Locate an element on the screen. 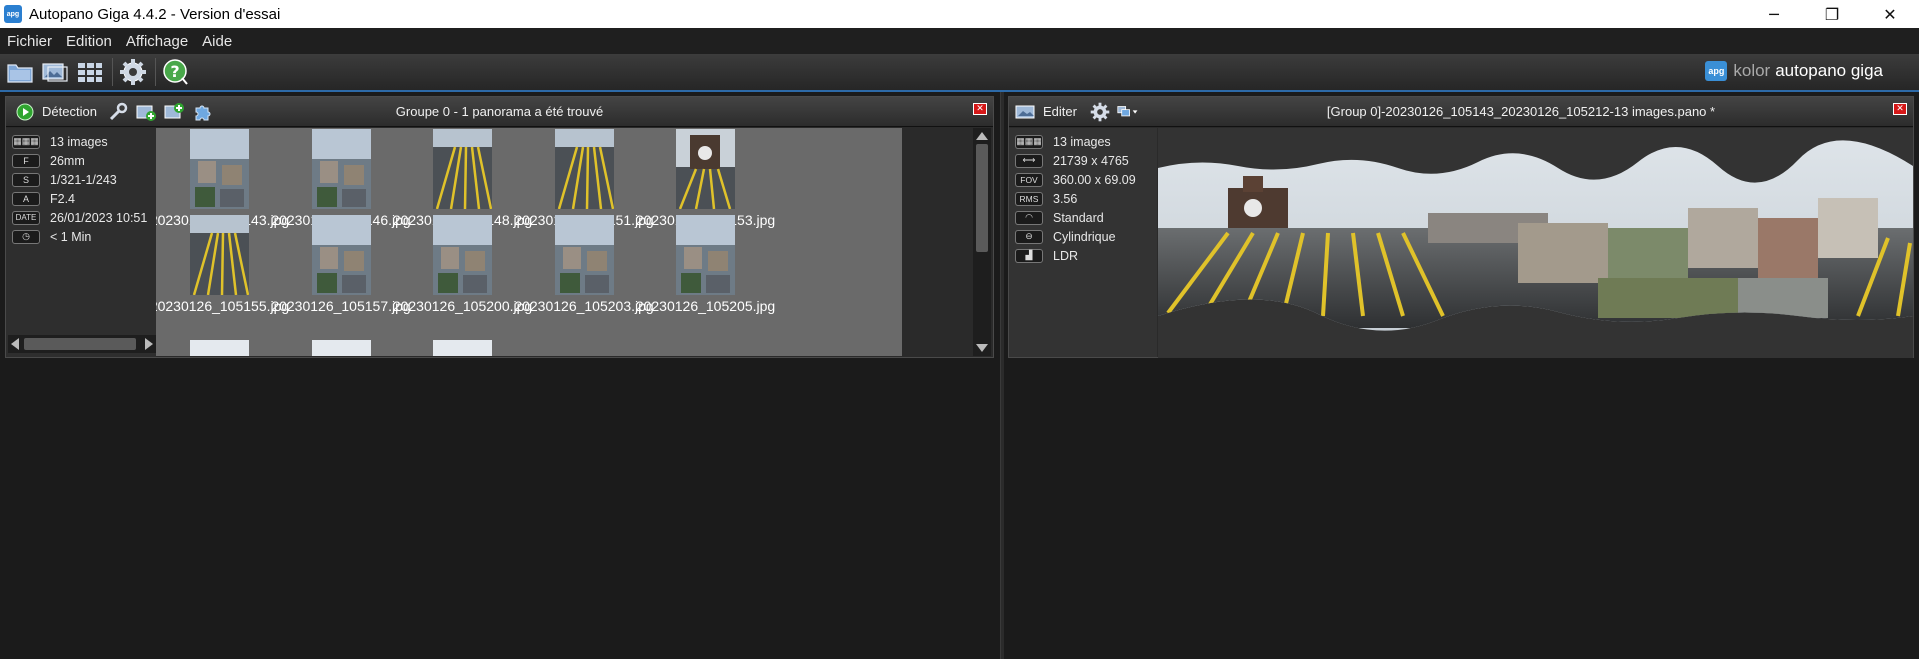 This screenshot has height=659, width=1919. scroll-up-icon is located at coordinates (982, 136).